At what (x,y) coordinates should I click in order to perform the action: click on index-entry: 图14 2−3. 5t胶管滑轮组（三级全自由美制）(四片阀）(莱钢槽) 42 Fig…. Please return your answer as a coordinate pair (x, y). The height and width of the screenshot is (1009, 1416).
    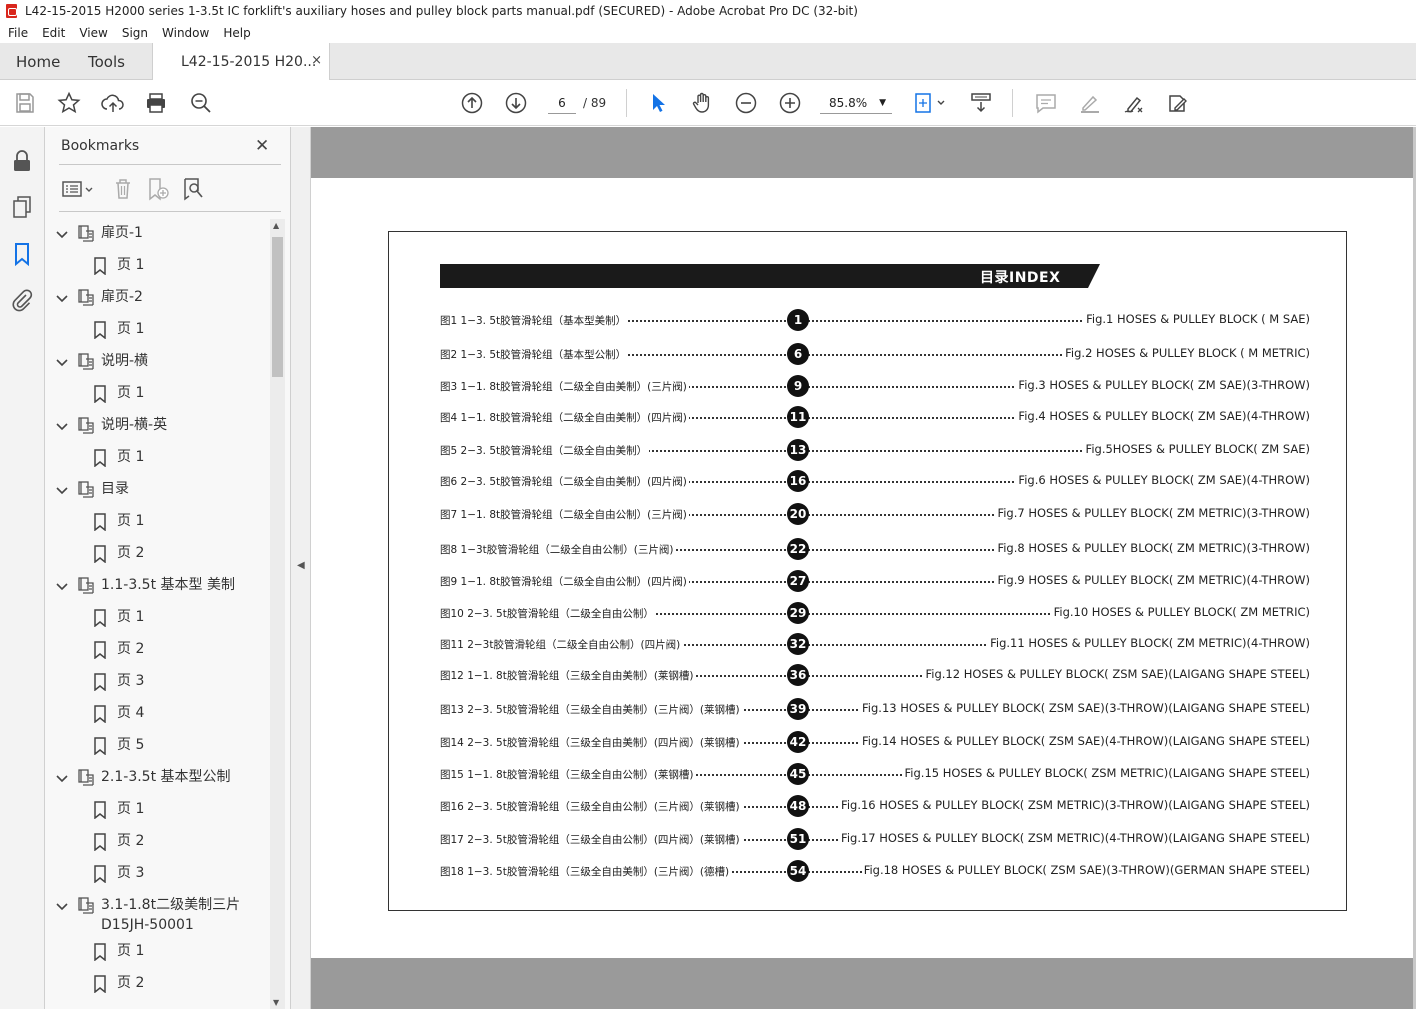
    Looking at the image, I should click on (875, 742).